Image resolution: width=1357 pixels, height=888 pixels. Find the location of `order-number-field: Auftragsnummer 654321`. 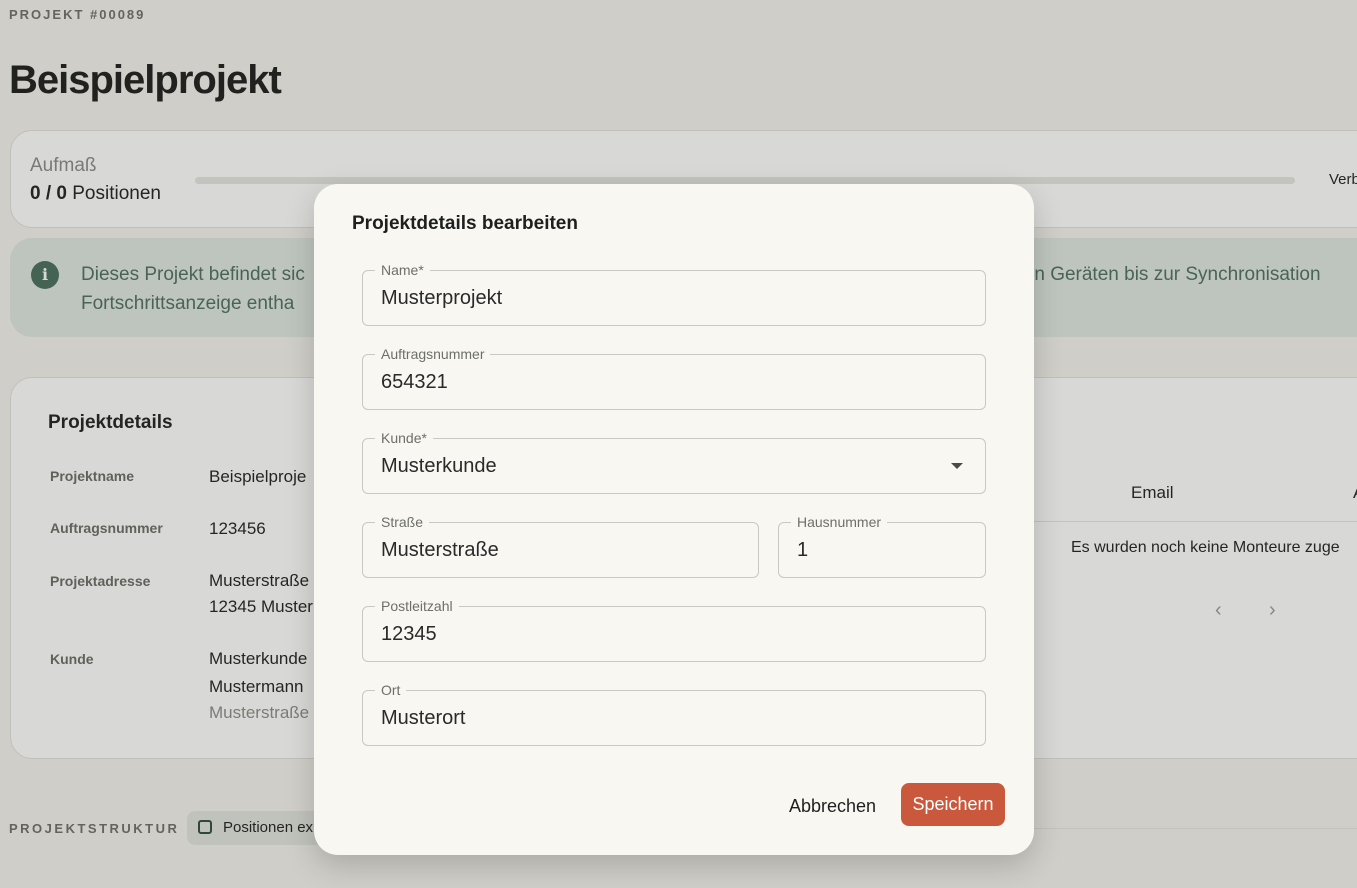

order-number-field: Auftragsnummer 654321 is located at coordinates (674, 377).